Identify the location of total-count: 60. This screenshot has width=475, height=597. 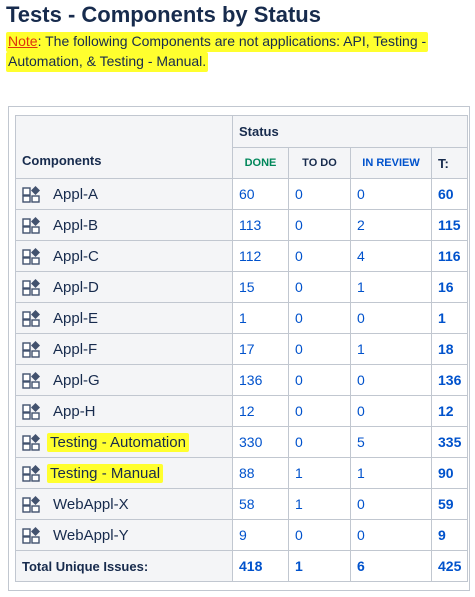
(449, 194).